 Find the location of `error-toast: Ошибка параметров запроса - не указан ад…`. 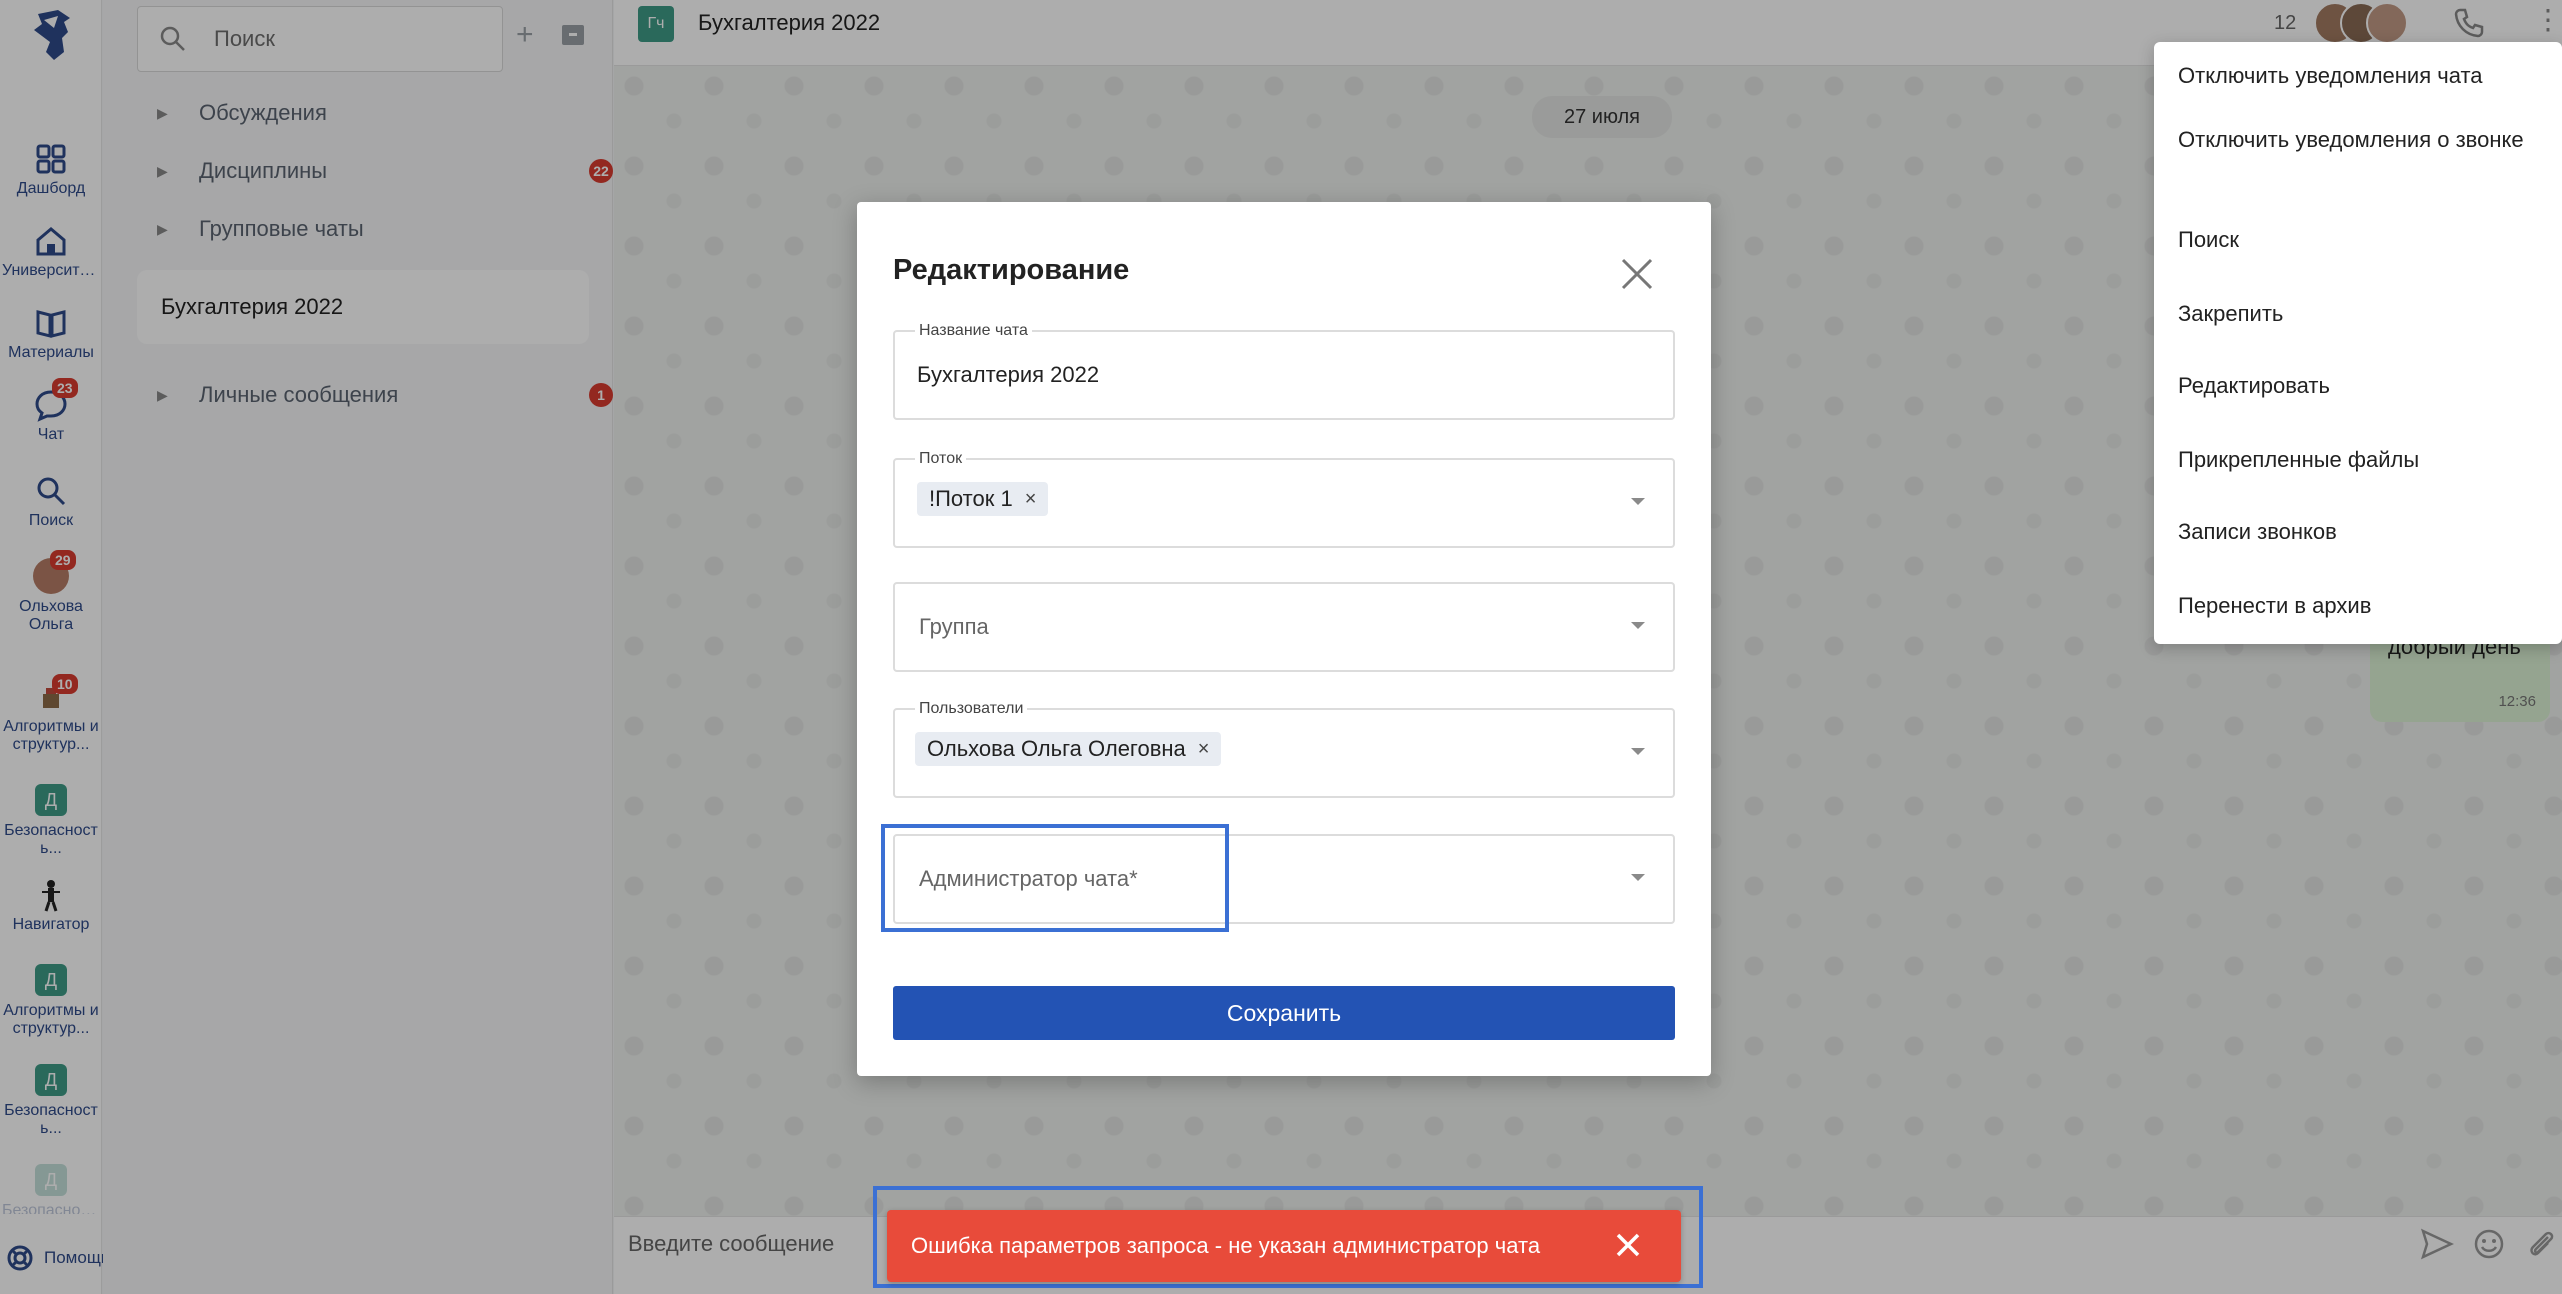

error-toast: Ошибка параметров запроса - не указан ад… is located at coordinates (1284, 1246).